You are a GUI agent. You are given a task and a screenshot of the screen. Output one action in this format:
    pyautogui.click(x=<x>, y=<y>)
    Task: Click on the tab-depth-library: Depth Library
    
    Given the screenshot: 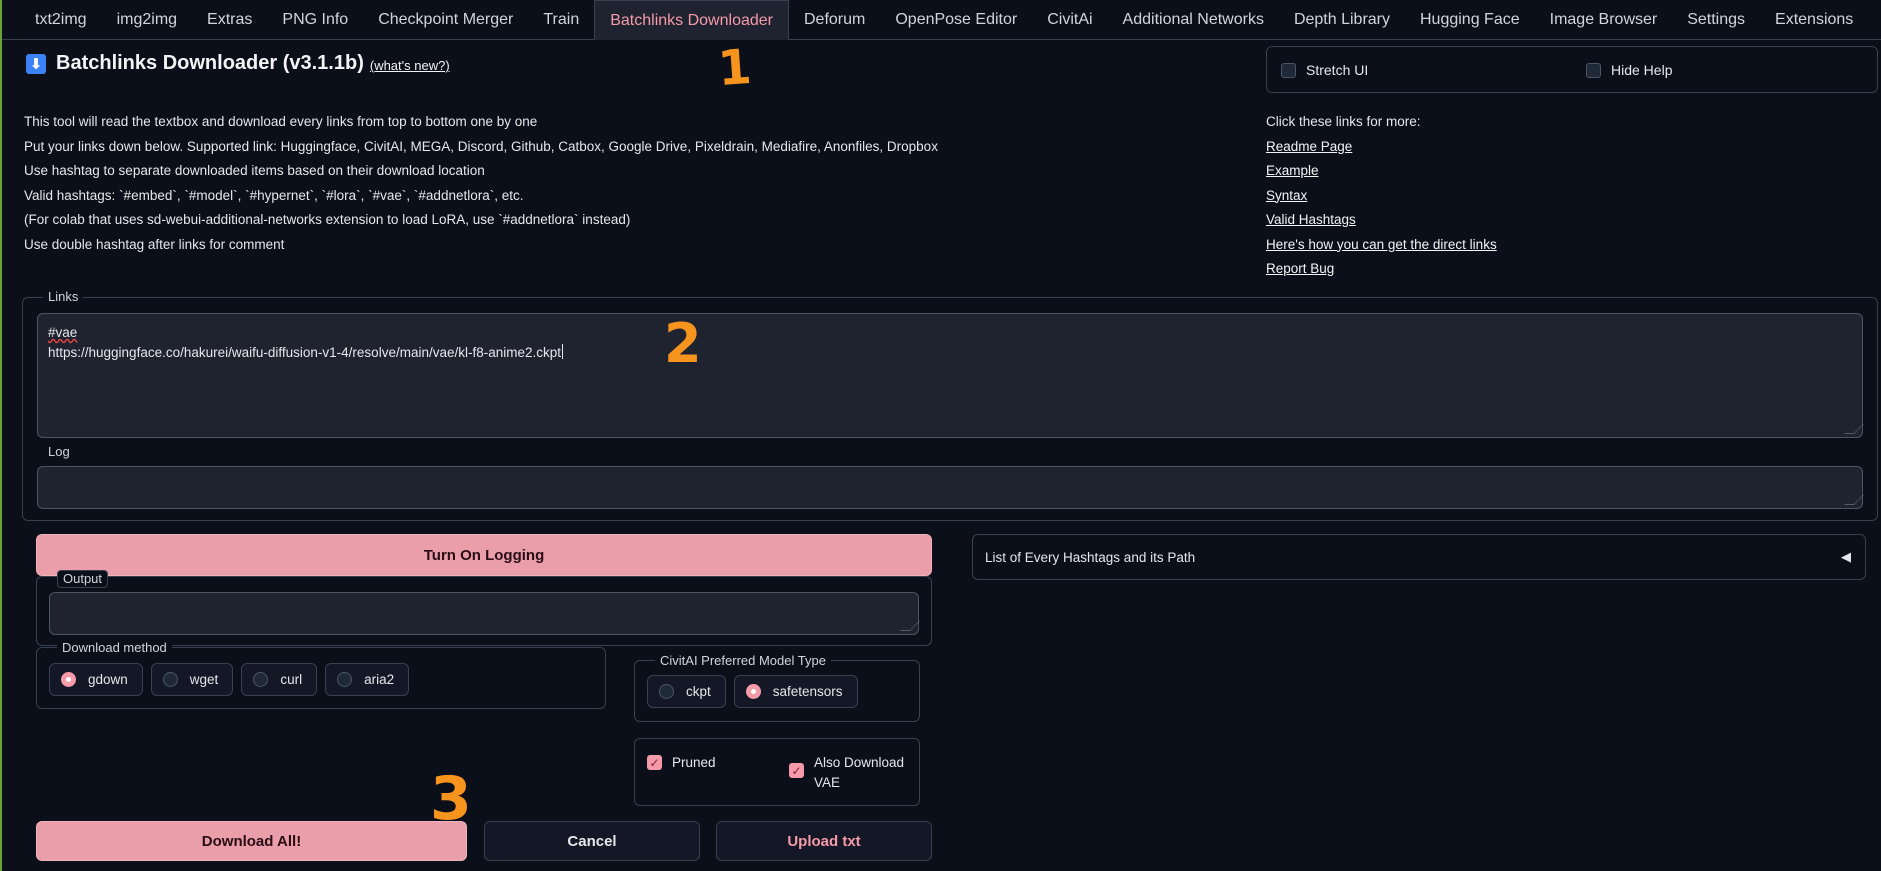 What is the action you would take?
    pyautogui.click(x=1342, y=20)
    